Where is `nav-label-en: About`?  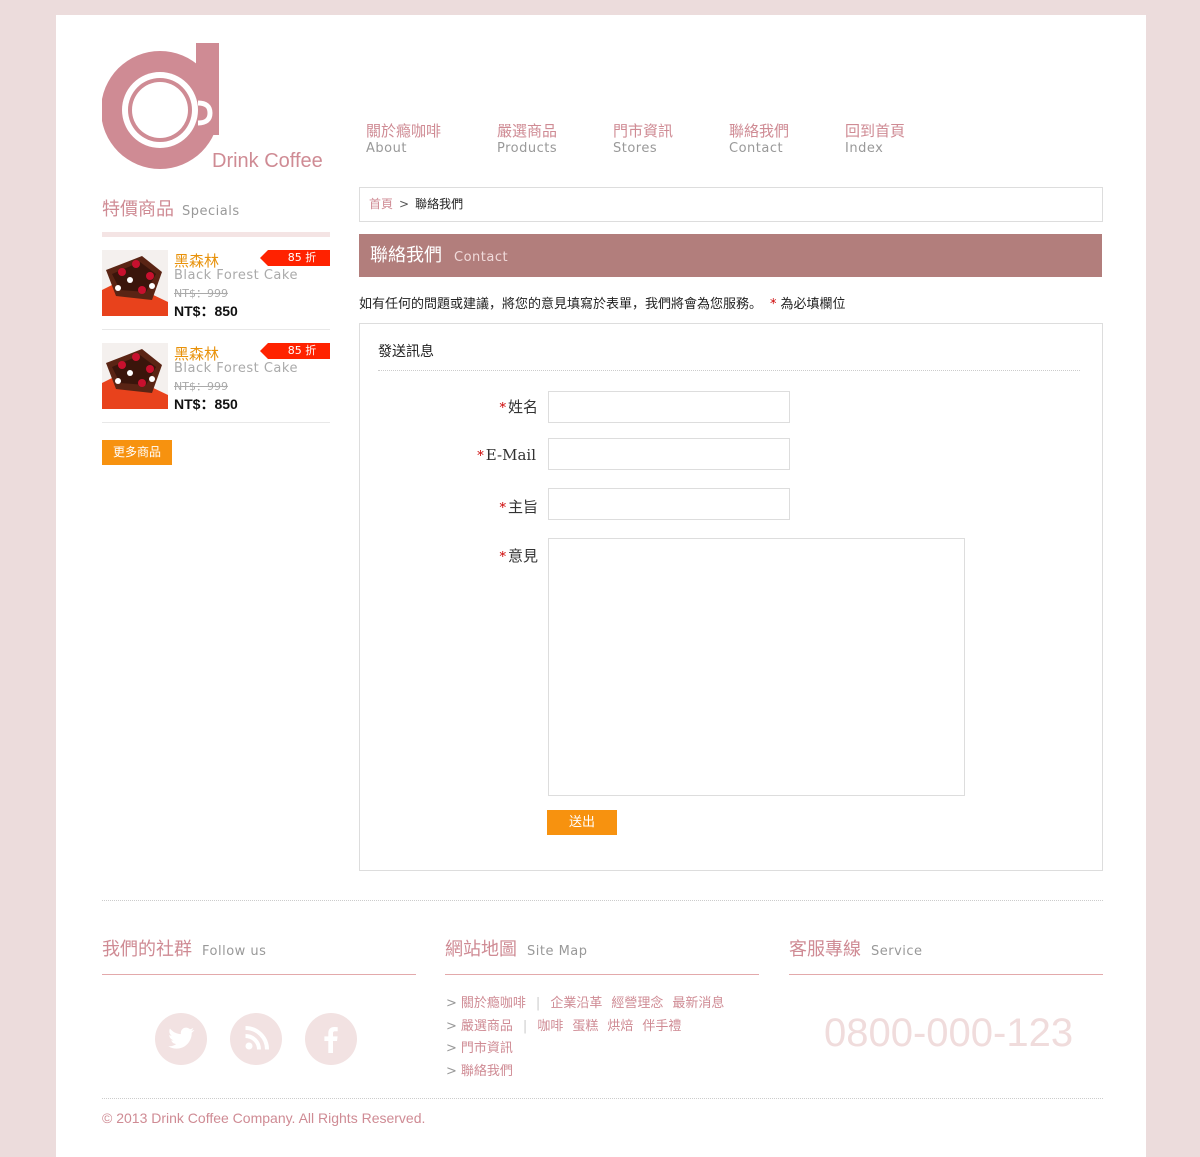 nav-label-en: About is located at coordinates (386, 148).